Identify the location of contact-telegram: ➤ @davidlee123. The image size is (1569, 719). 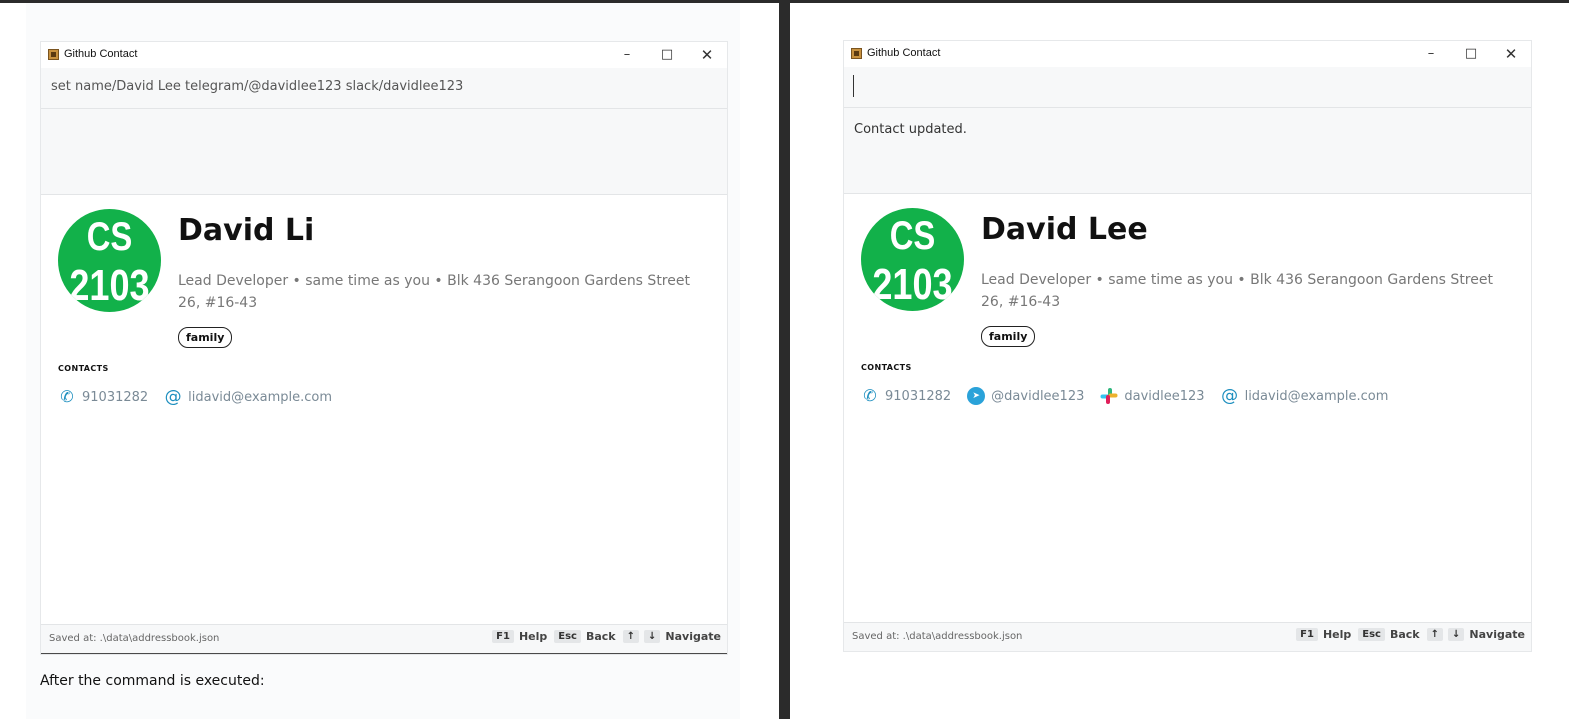
(1025, 396).